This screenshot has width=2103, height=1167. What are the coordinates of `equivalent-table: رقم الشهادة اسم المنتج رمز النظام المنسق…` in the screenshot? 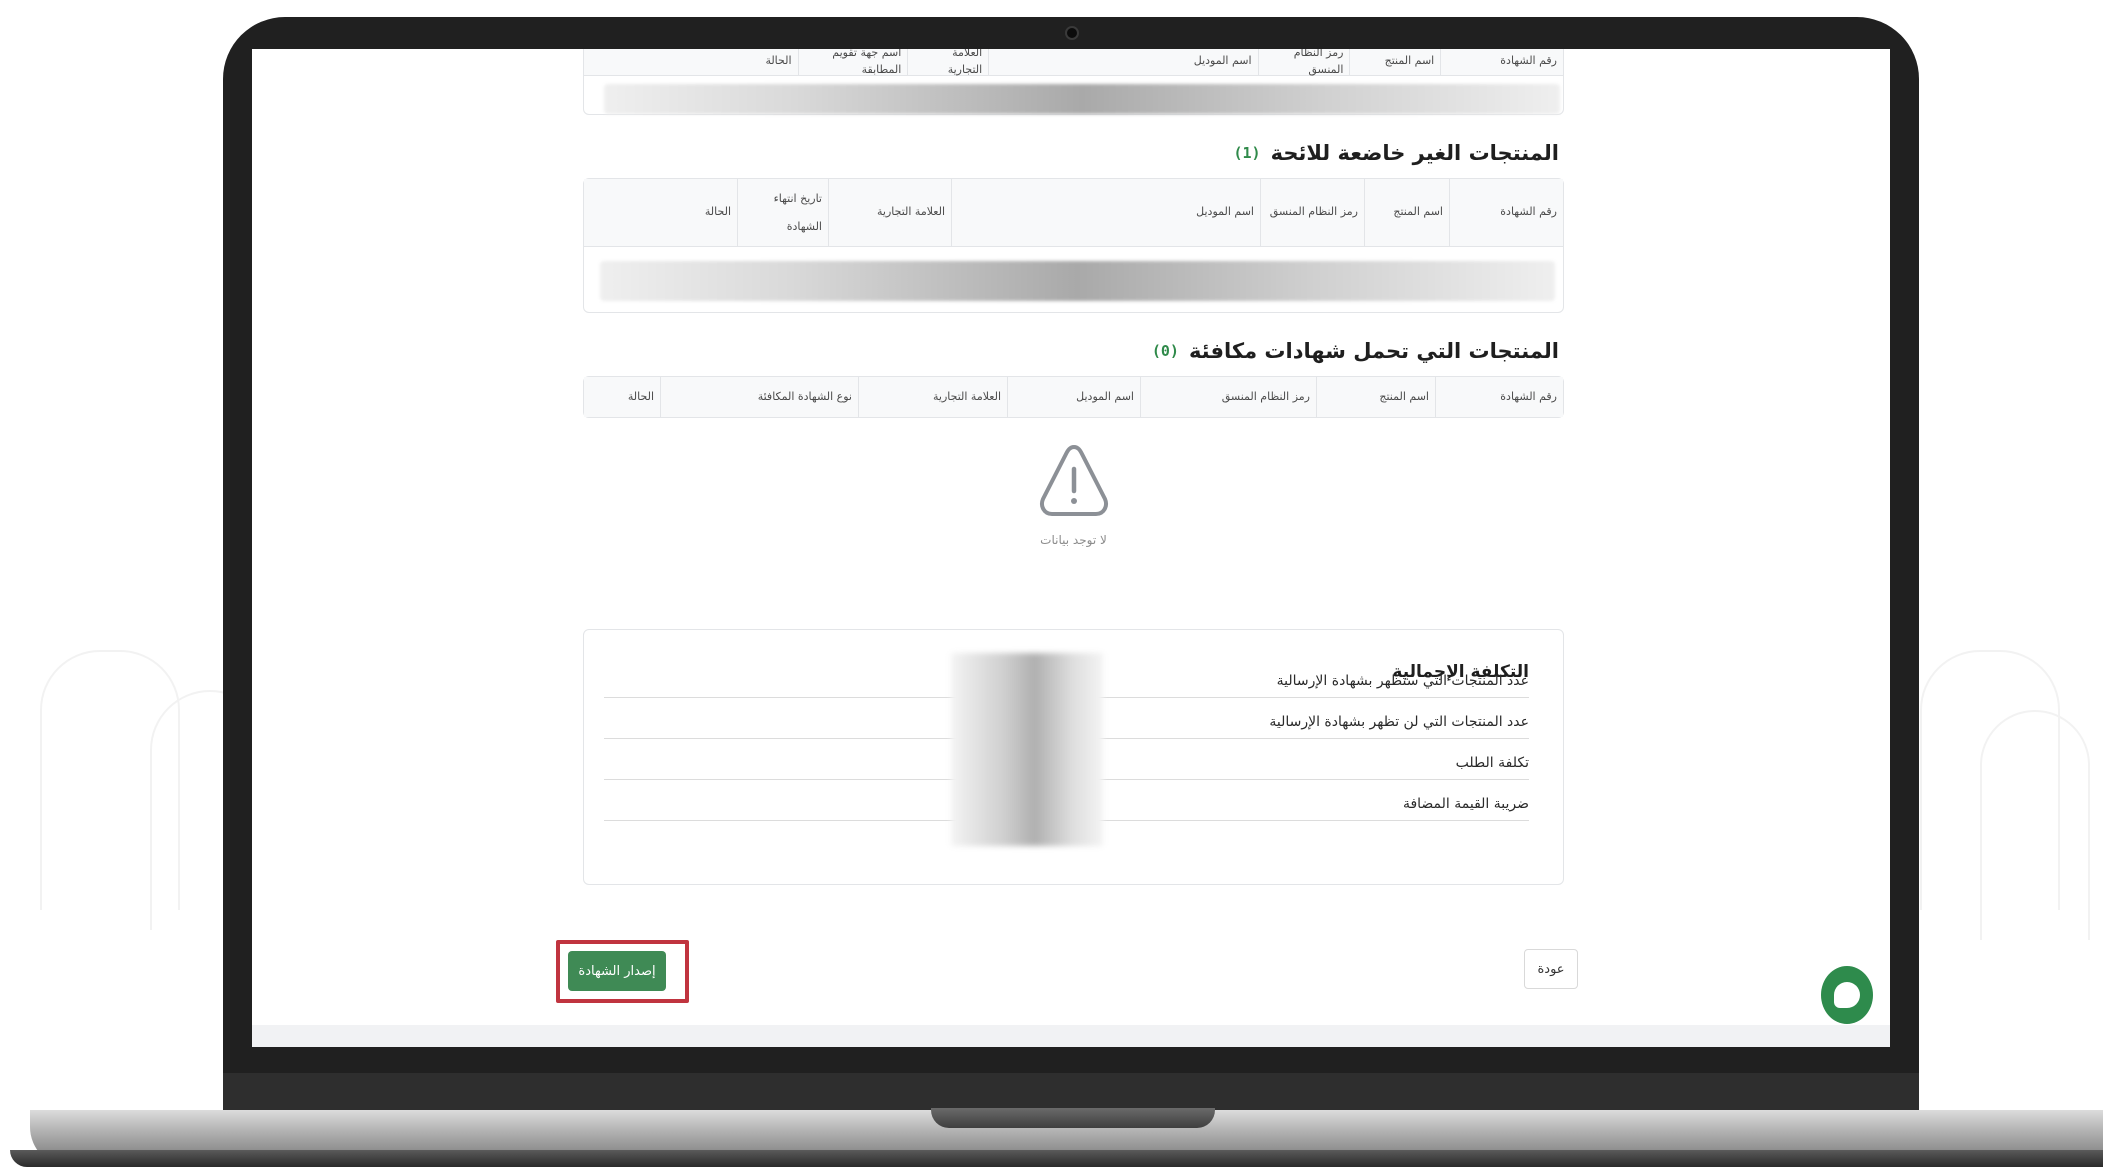 It's located at (1073, 397).